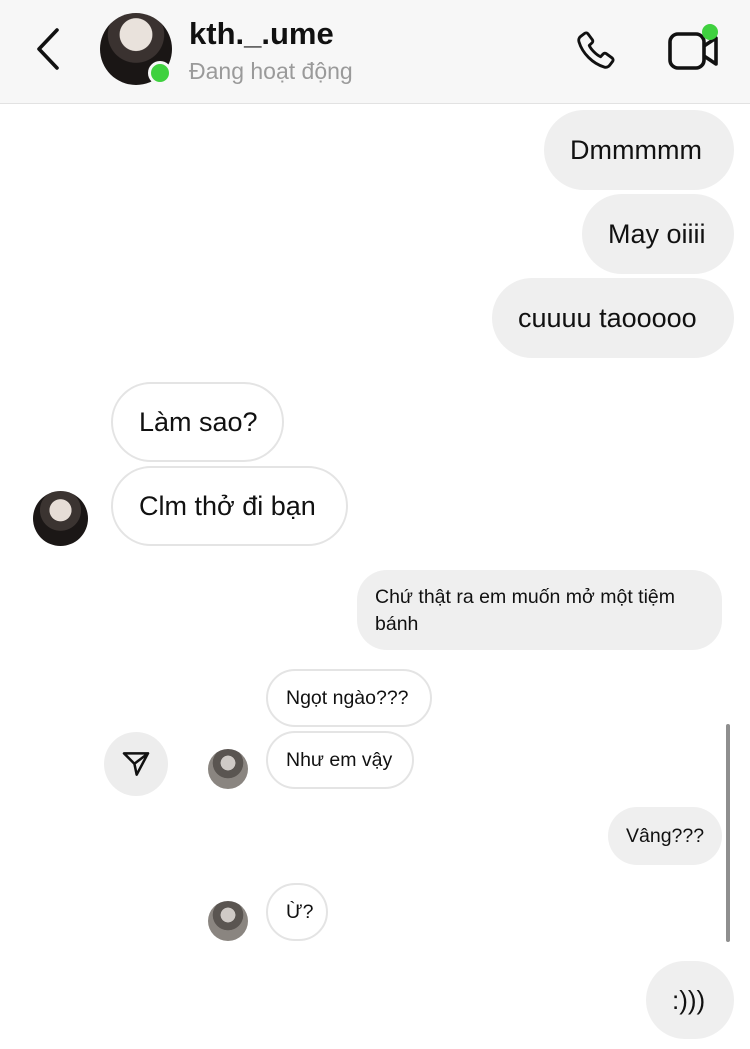 The width and height of the screenshot is (750, 1049). What do you see at coordinates (710, 32) in the screenshot?
I see `video-active-indicator` at bounding box center [710, 32].